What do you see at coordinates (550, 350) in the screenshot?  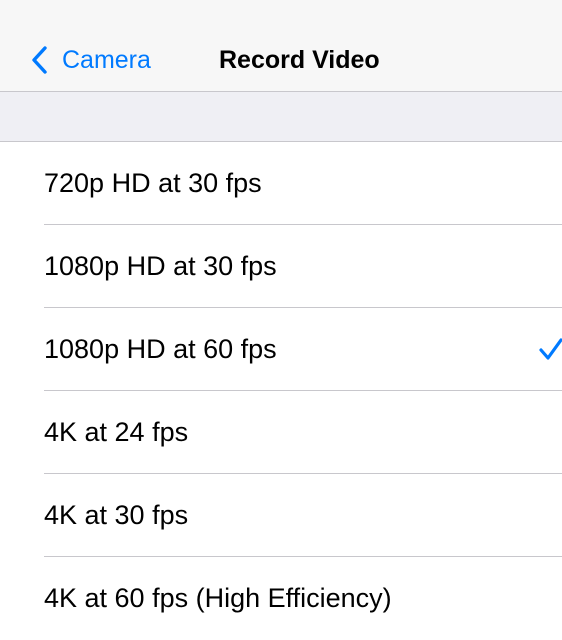 I see `checkmark-icon` at bounding box center [550, 350].